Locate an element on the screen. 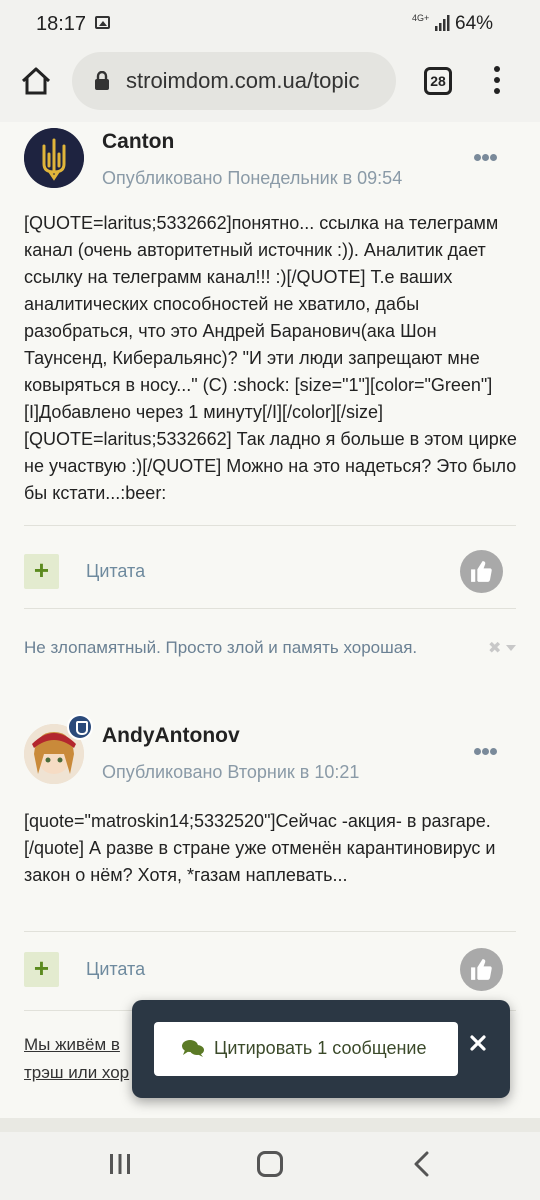 The image size is (540, 1200). battery-level: 64% is located at coordinates (474, 23).